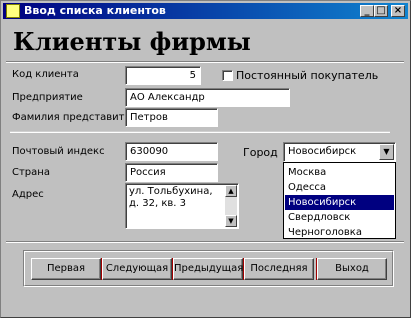 The height and width of the screenshot is (318, 411). What do you see at coordinates (66, 269) in the screenshot?
I see `first-record-button: Первая` at bounding box center [66, 269].